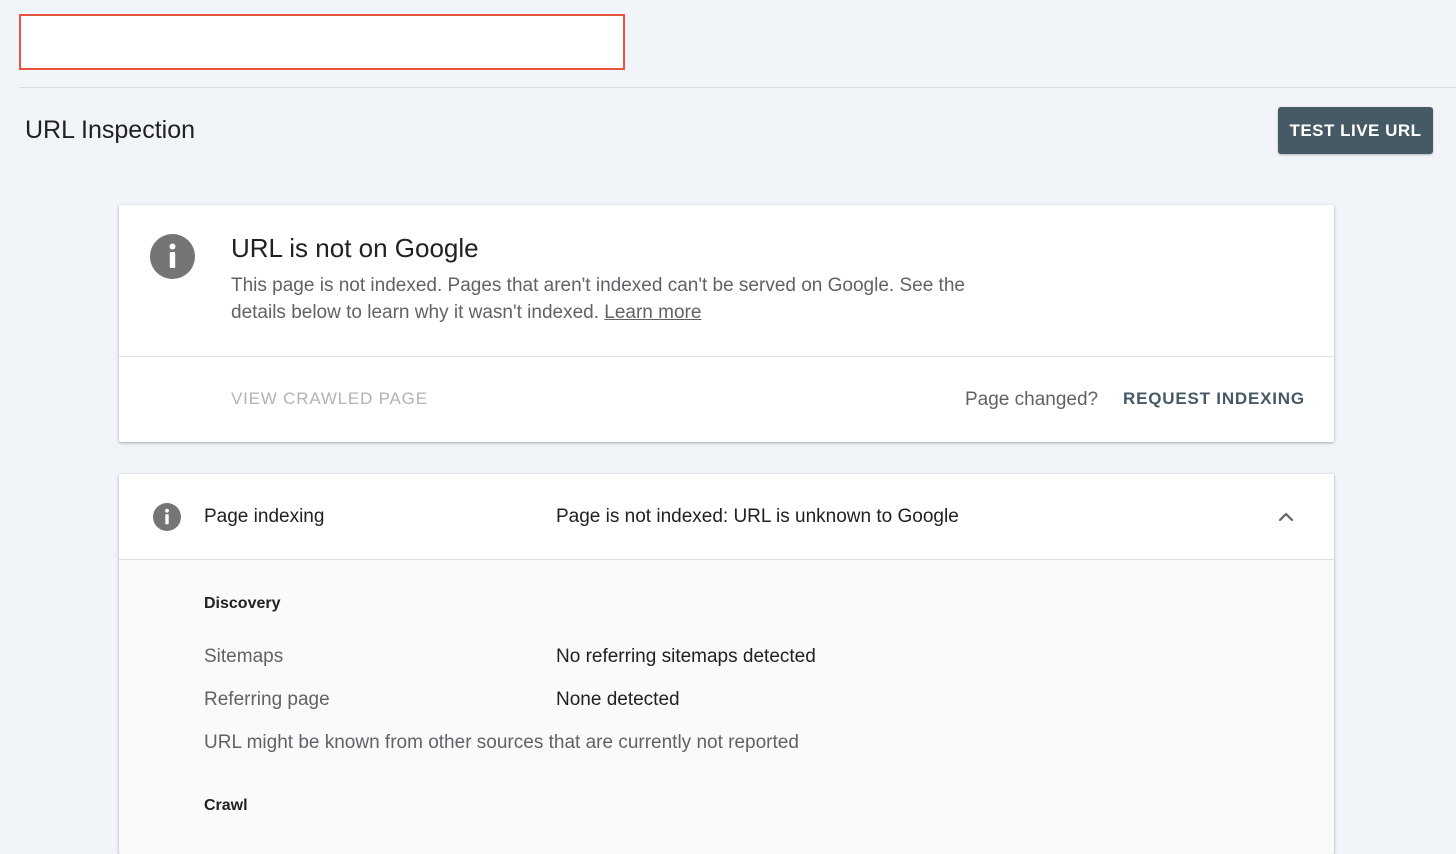 The height and width of the screenshot is (854, 1456). Describe the element at coordinates (737, 87) in the screenshot. I see `header-divider` at that location.